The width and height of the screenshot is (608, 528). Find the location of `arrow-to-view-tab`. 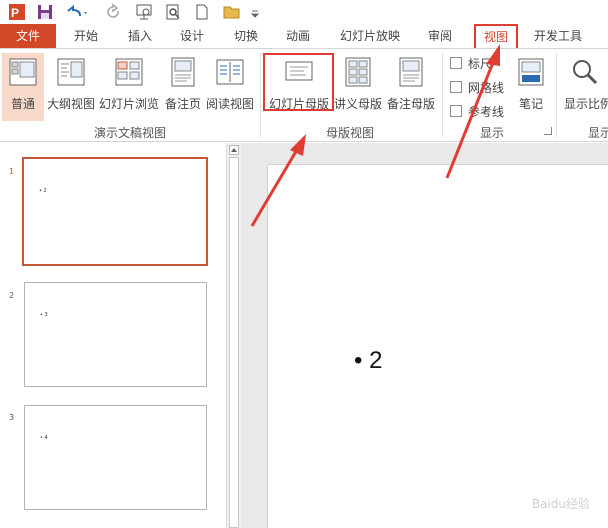

arrow-to-view-tab is located at coordinates (472, 111).